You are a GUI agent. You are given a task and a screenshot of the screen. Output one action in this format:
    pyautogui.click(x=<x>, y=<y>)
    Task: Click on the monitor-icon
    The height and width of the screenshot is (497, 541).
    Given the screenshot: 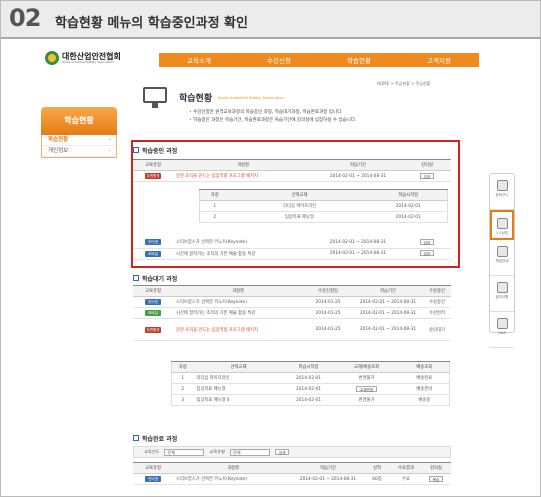 What is the action you would take?
    pyautogui.click(x=156, y=99)
    